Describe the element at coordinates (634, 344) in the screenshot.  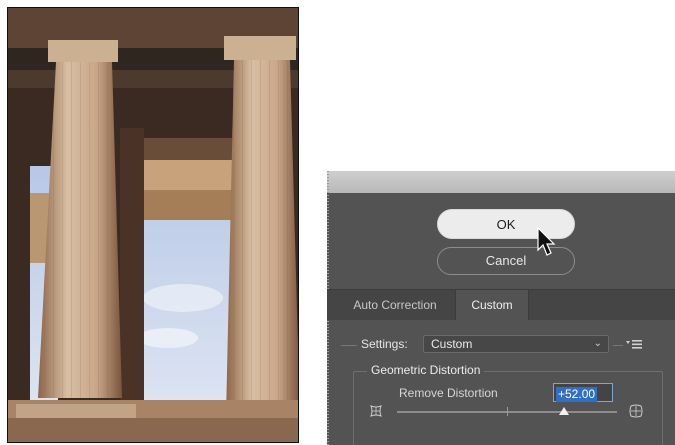
I see `panel-menu-icon` at that location.